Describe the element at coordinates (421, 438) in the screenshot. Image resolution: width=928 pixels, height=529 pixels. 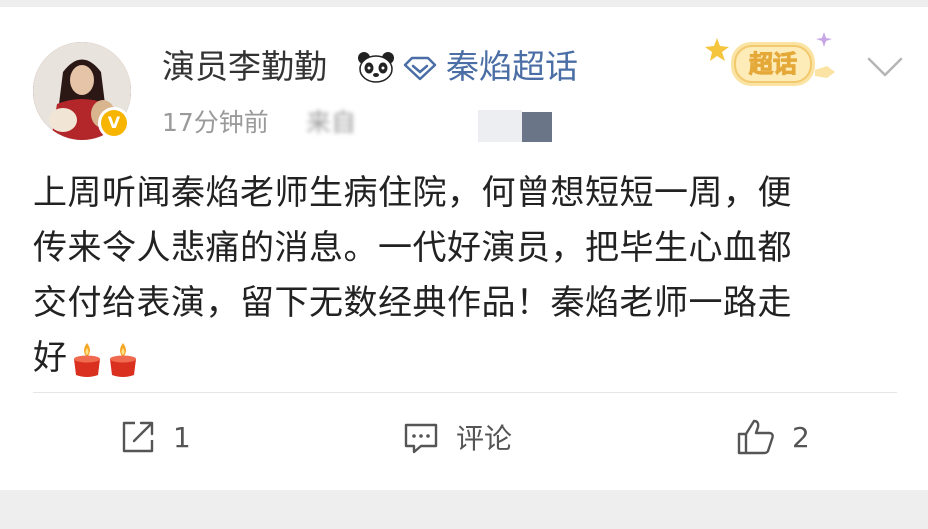
I see `comment-icon` at that location.